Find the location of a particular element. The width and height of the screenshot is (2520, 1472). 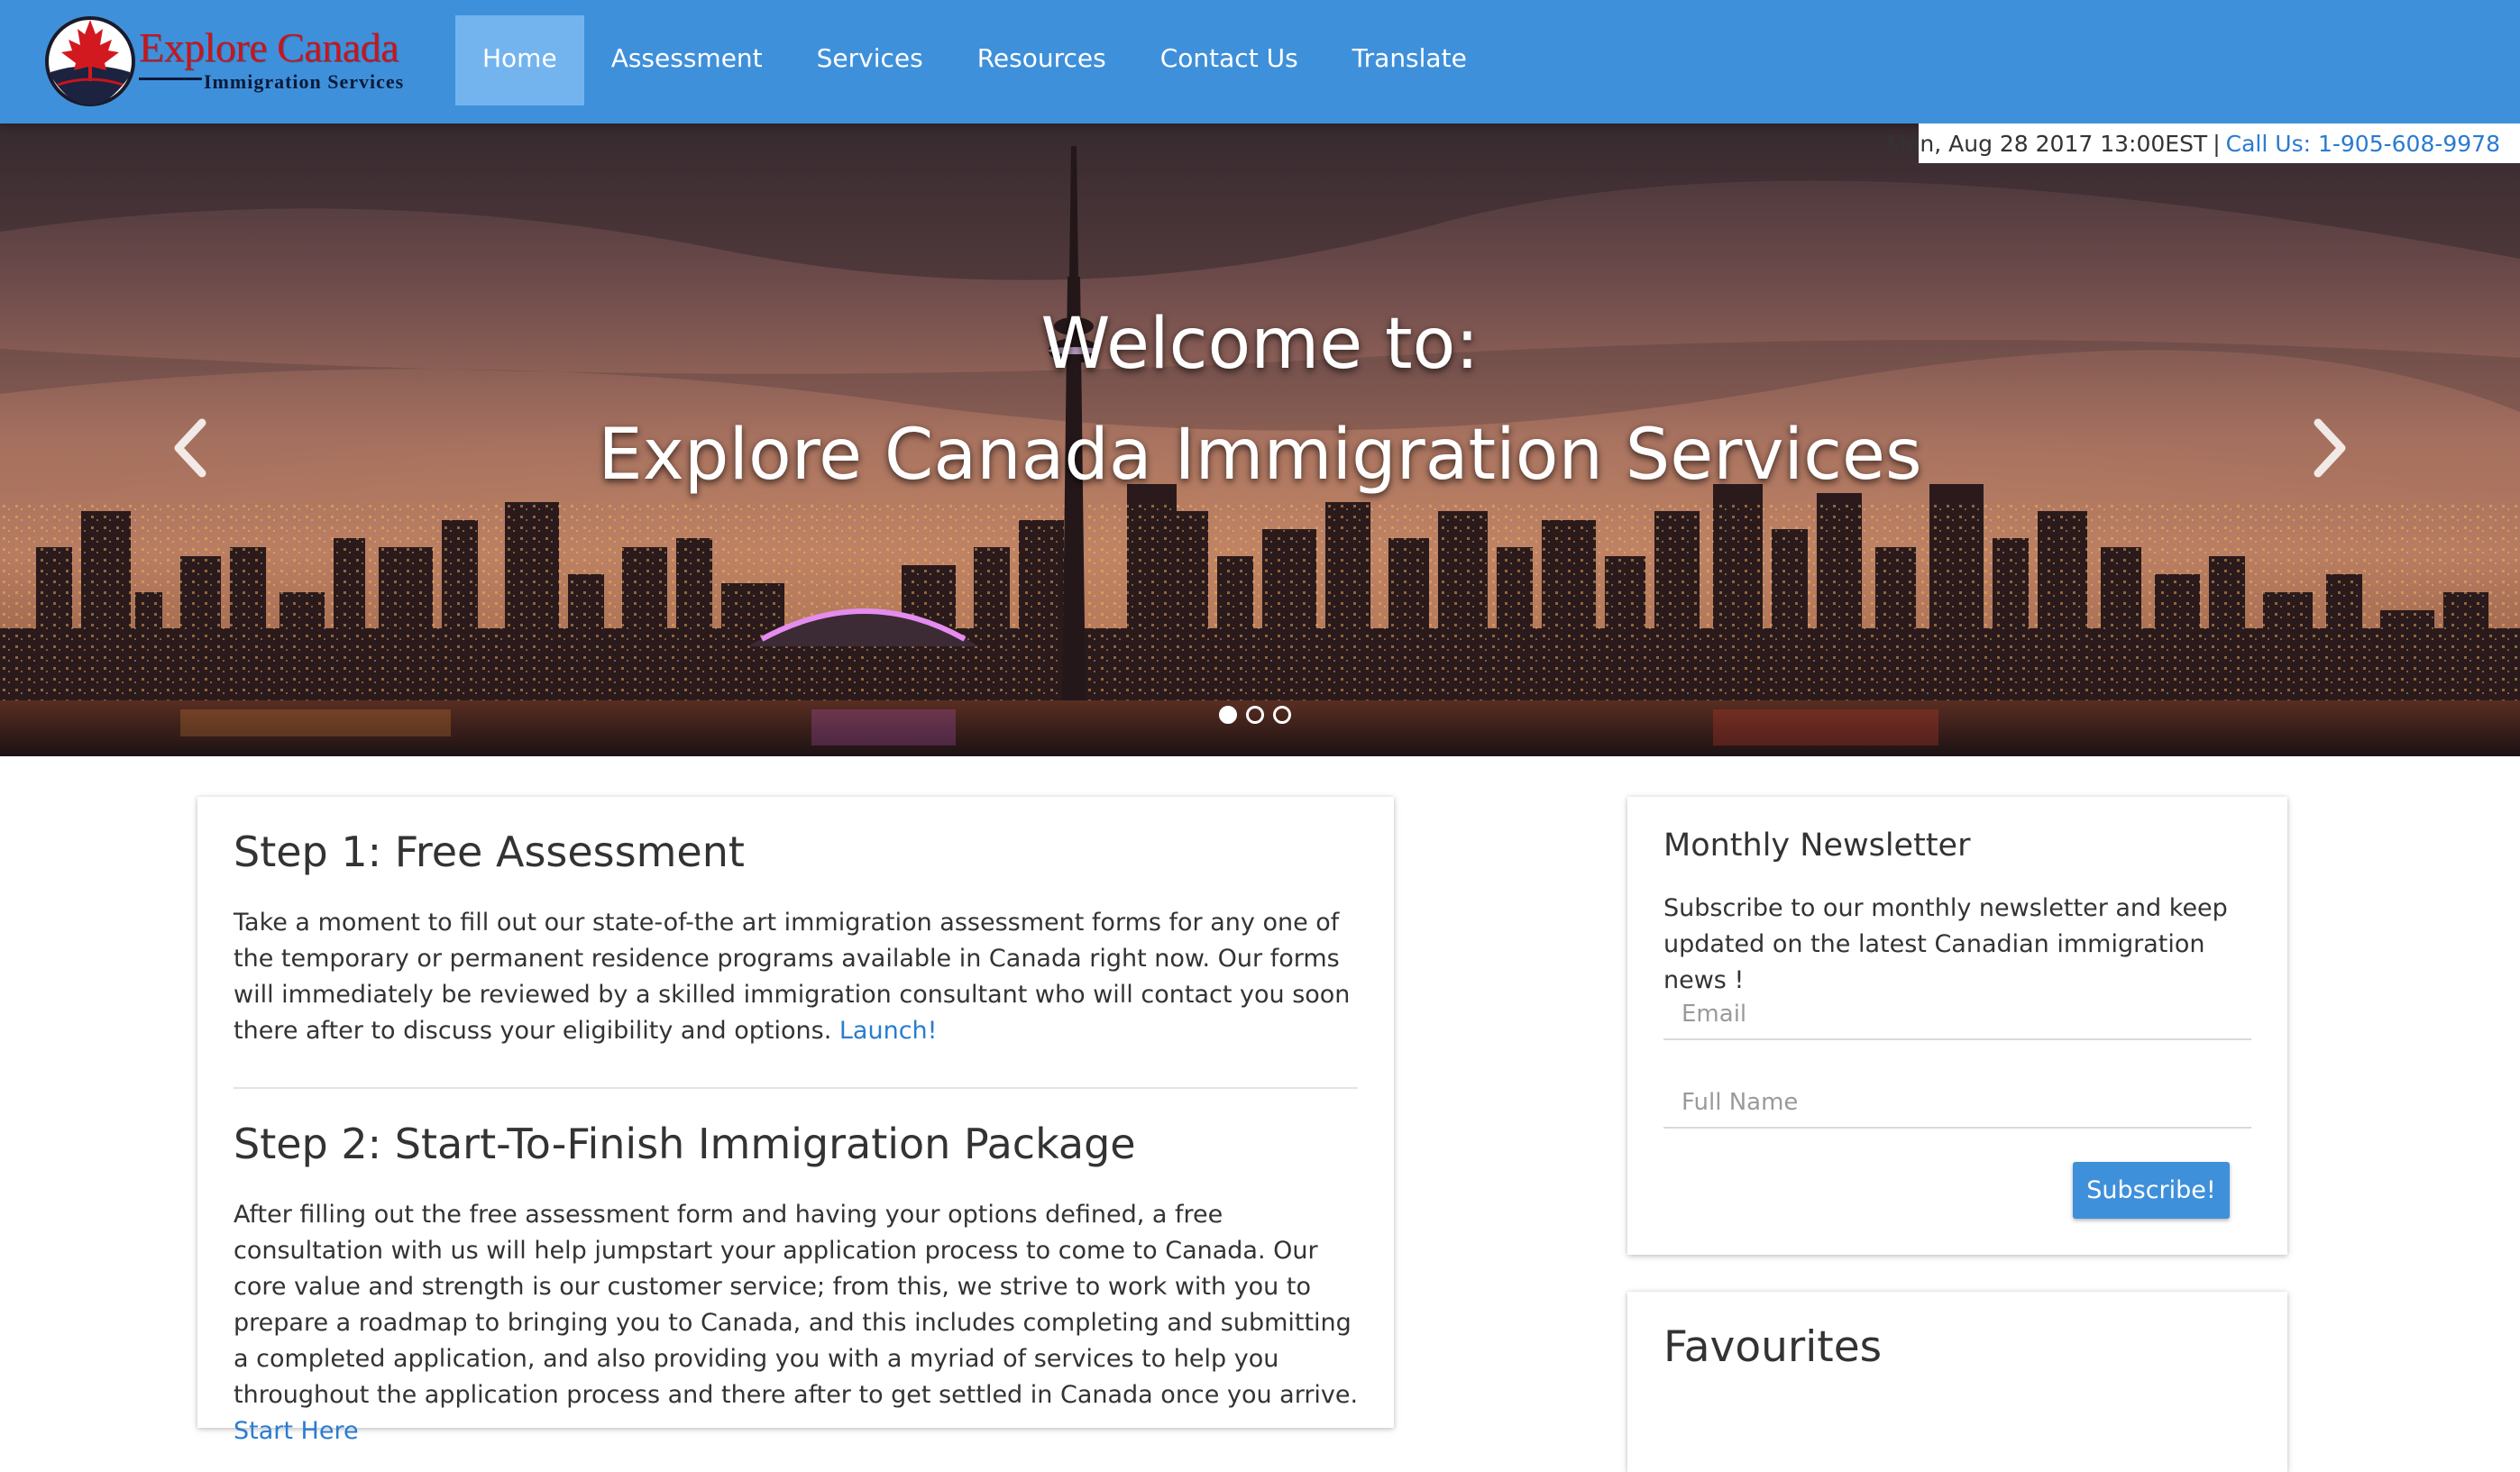

nav-resources: Resources is located at coordinates (1041, 60).